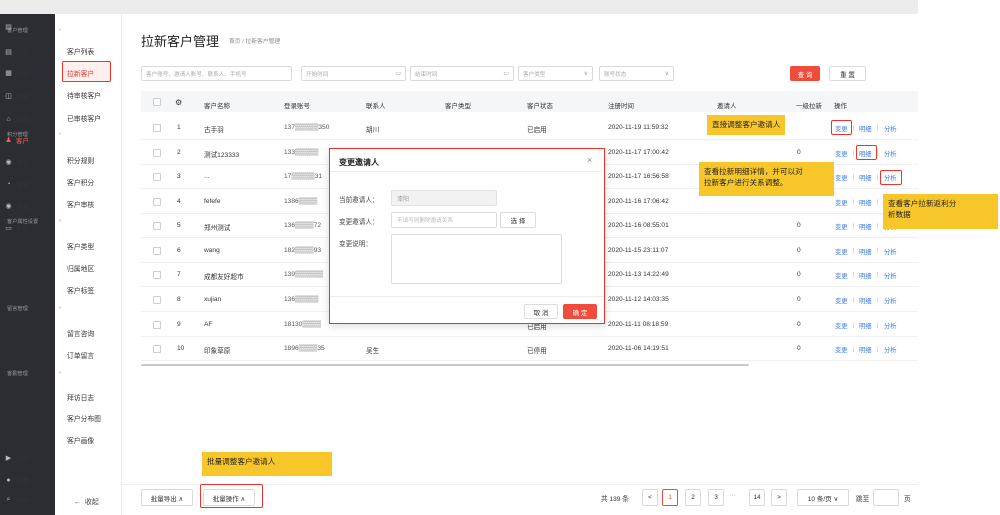  Describe the element at coordinates (80, 51) in the screenshot. I see `sub-item: 客户列表` at that location.